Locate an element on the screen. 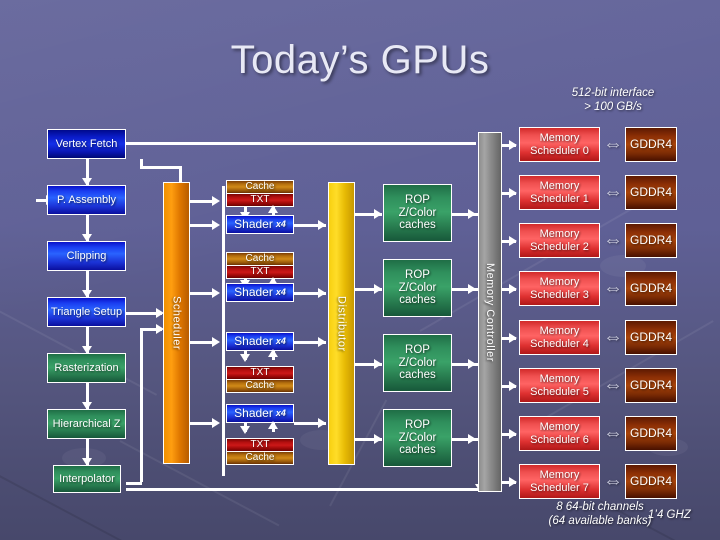 The height and width of the screenshot is (540, 720). pipeline-box-vertex-fetch: Vertex Fetch is located at coordinates (86, 144).